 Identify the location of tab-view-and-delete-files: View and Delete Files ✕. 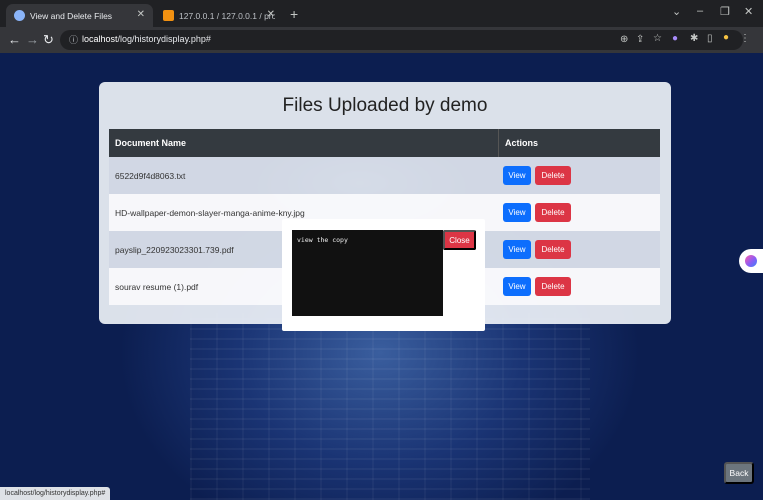
(79, 15).